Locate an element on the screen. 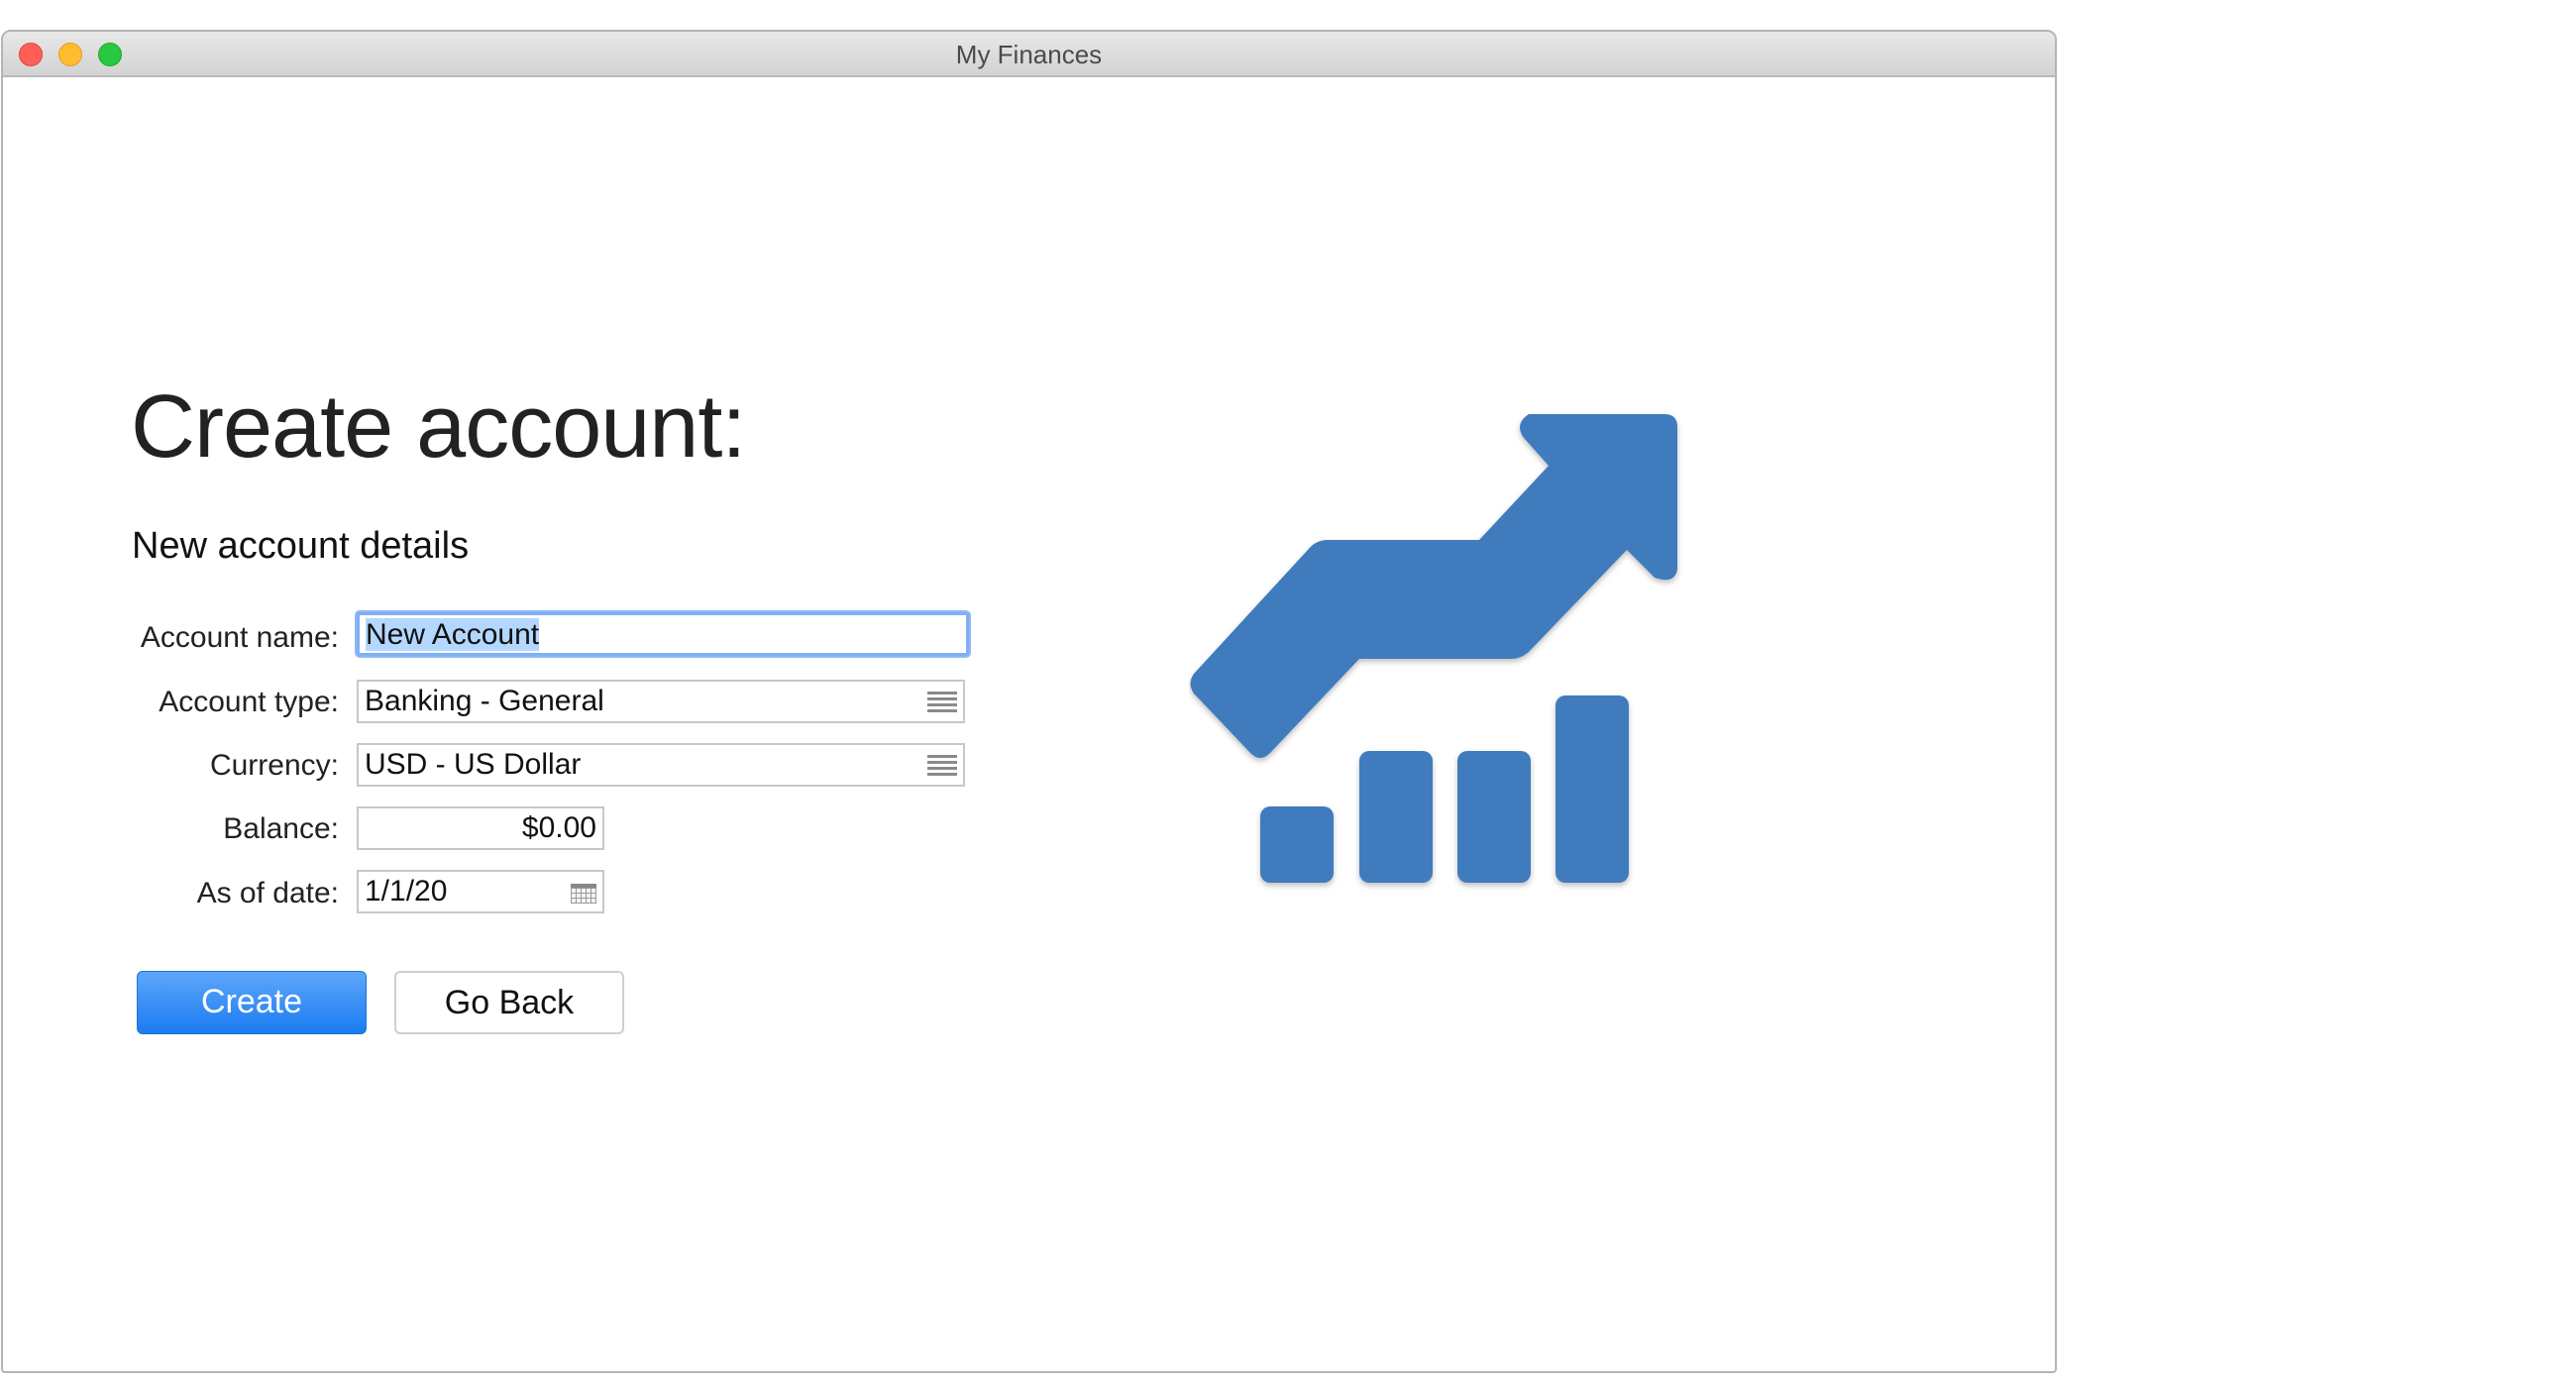 This screenshot has width=2576, height=1387. title-bar: My Finances is located at coordinates (1029, 54).